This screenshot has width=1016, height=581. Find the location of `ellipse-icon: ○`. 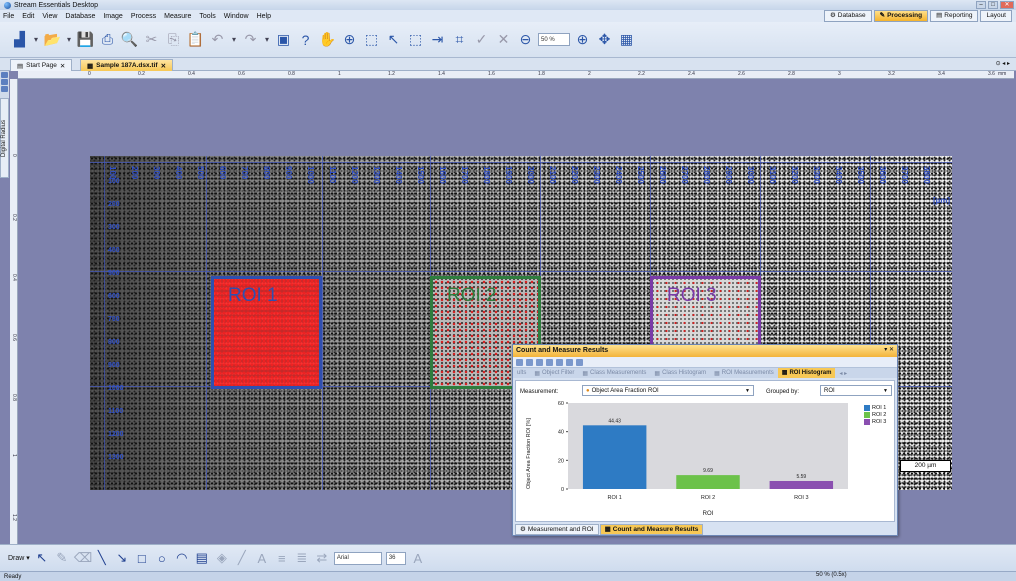

ellipse-icon: ○ is located at coordinates (162, 558).